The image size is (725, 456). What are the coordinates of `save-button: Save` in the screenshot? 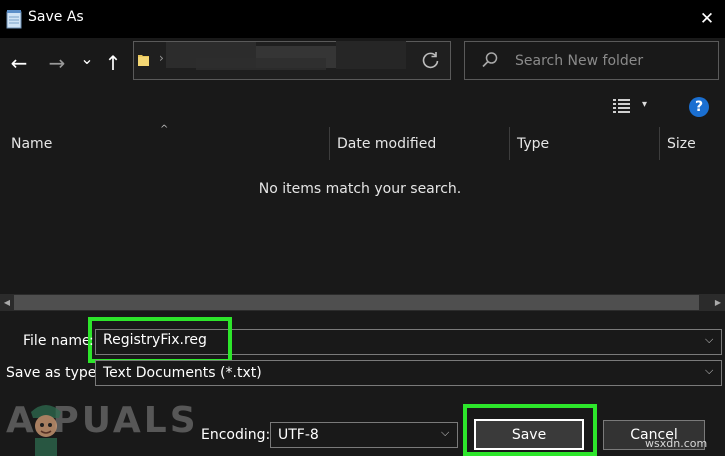 It's located at (529, 434).